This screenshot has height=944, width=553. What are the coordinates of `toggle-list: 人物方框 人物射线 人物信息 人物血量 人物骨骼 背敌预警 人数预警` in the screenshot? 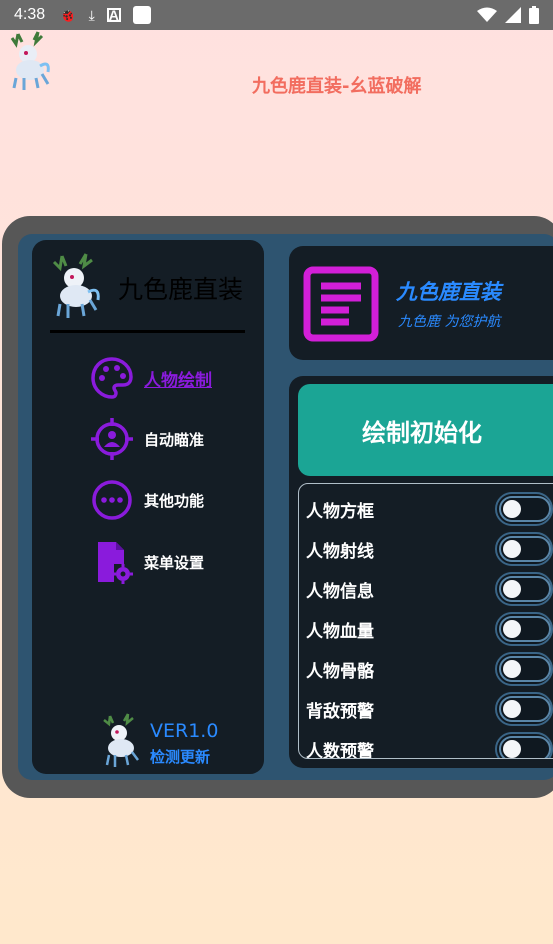 It's located at (425, 621).